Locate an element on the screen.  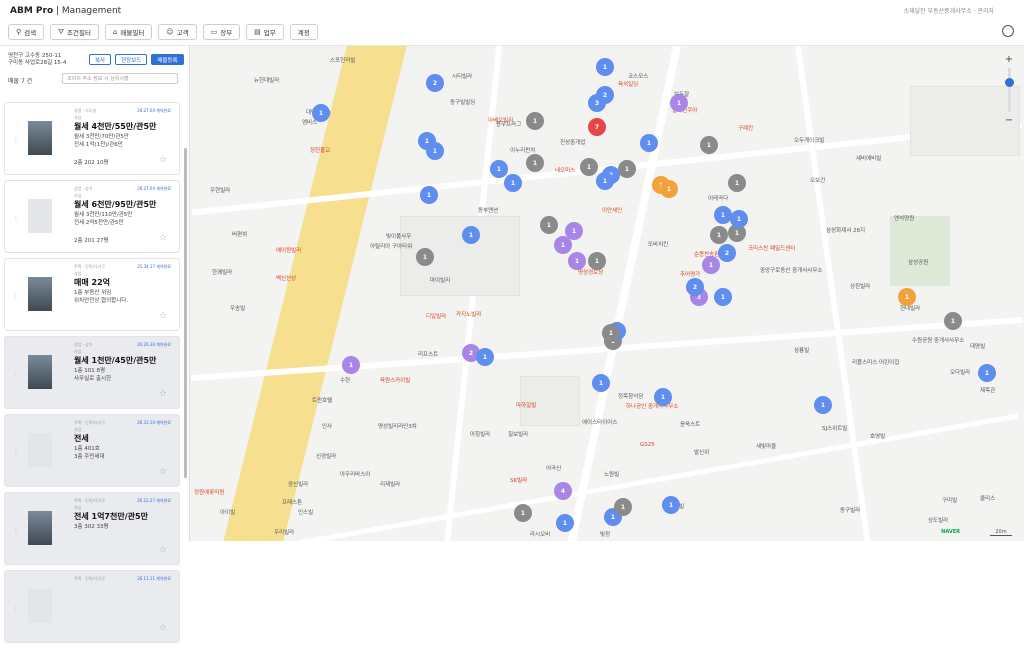
map-place-label: 마이빌리 is located at coordinates (440, 280).